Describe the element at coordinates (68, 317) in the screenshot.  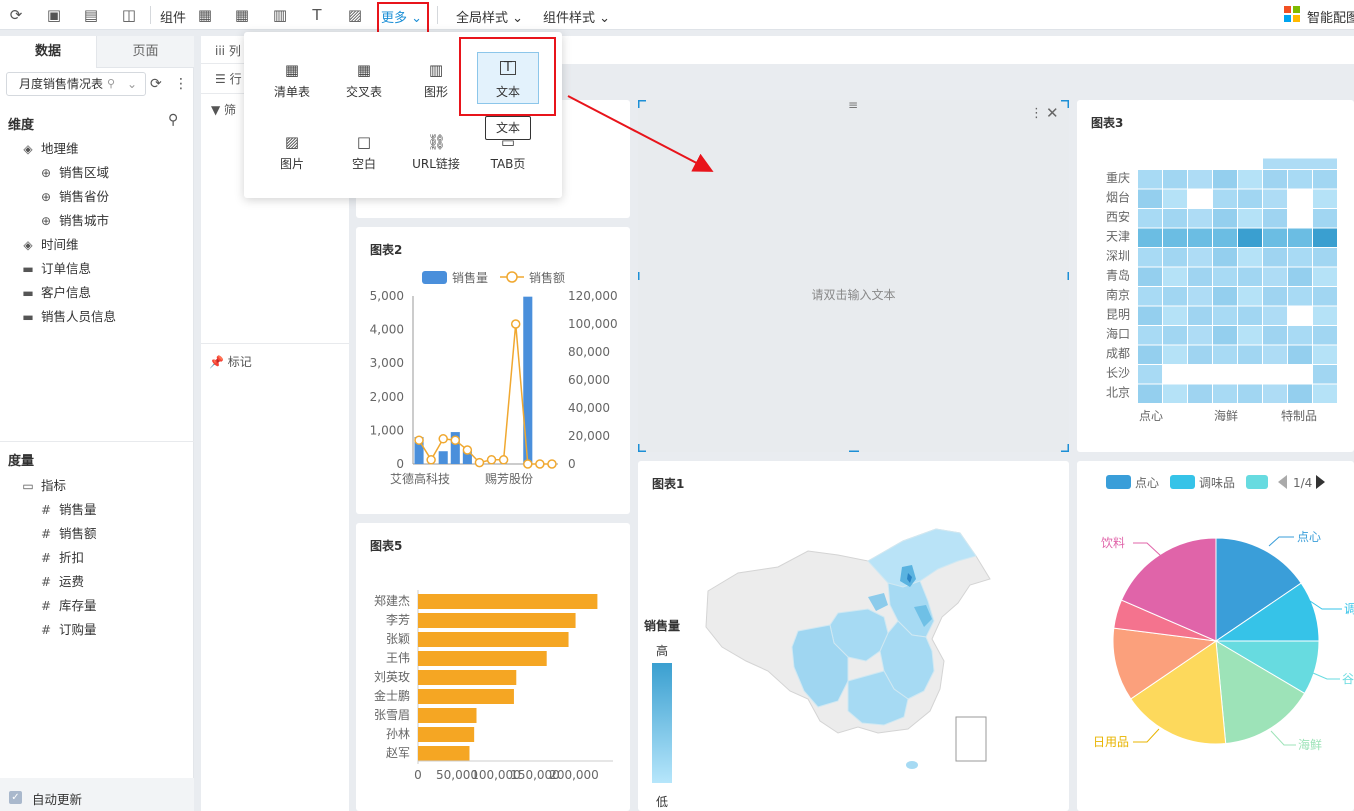
I see `dim-item: ▬ 销售人员信息` at that location.